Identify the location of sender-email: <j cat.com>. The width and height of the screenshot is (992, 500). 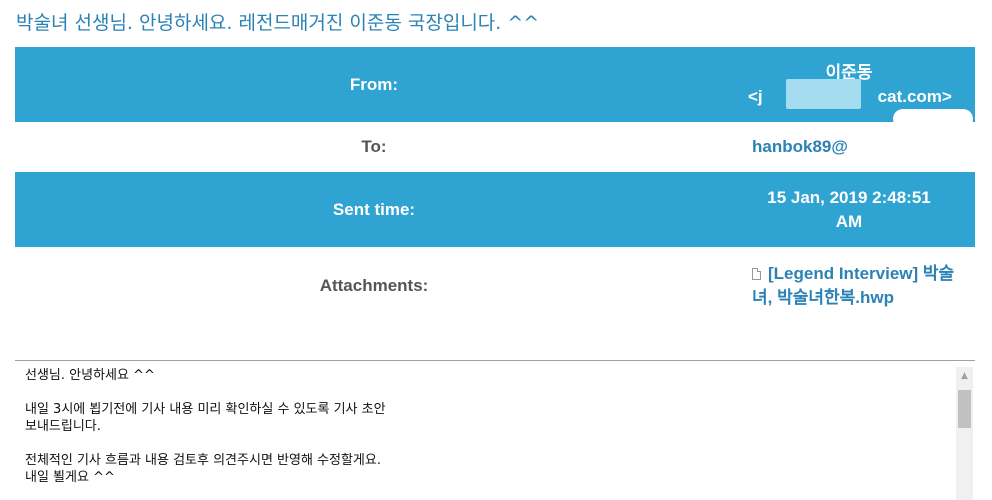
(849, 93).